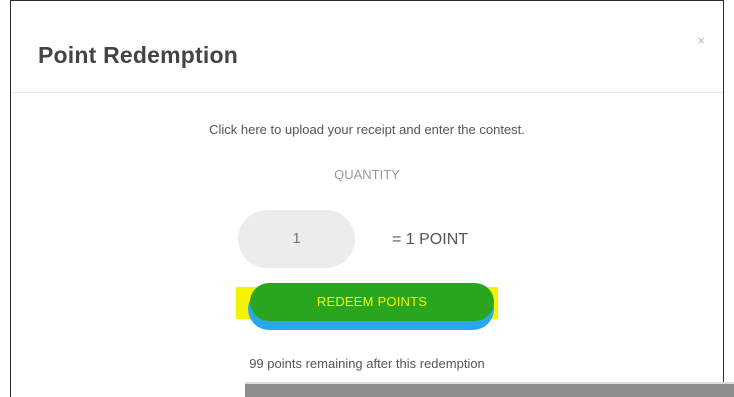 This screenshot has width=734, height=397. What do you see at coordinates (296, 239) in the screenshot?
I see `quantity-input: 1` at bounding box center [296, 239].